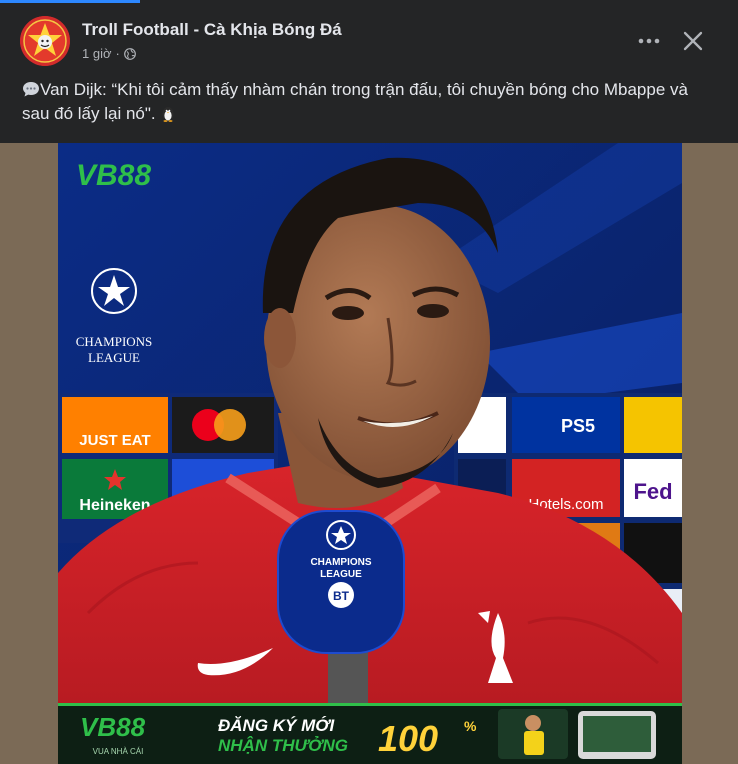 This screenshot has height=764, width=738. Describe the element at coordinates (652, 491) in the screenshot. I see `sponsor-fedex: Fed` at that location.